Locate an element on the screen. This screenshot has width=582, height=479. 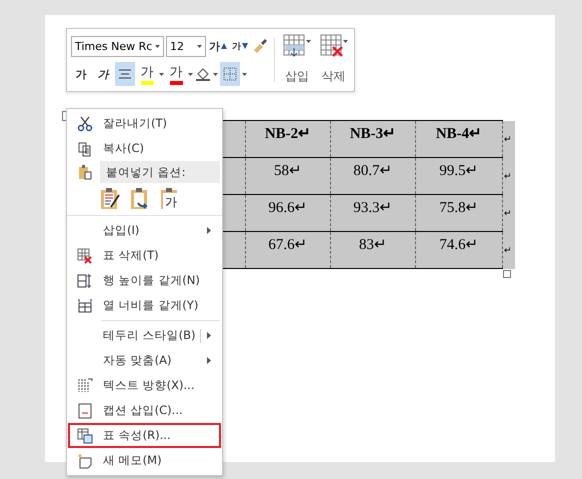
scissors-icon is located at coordinates (85, 124).